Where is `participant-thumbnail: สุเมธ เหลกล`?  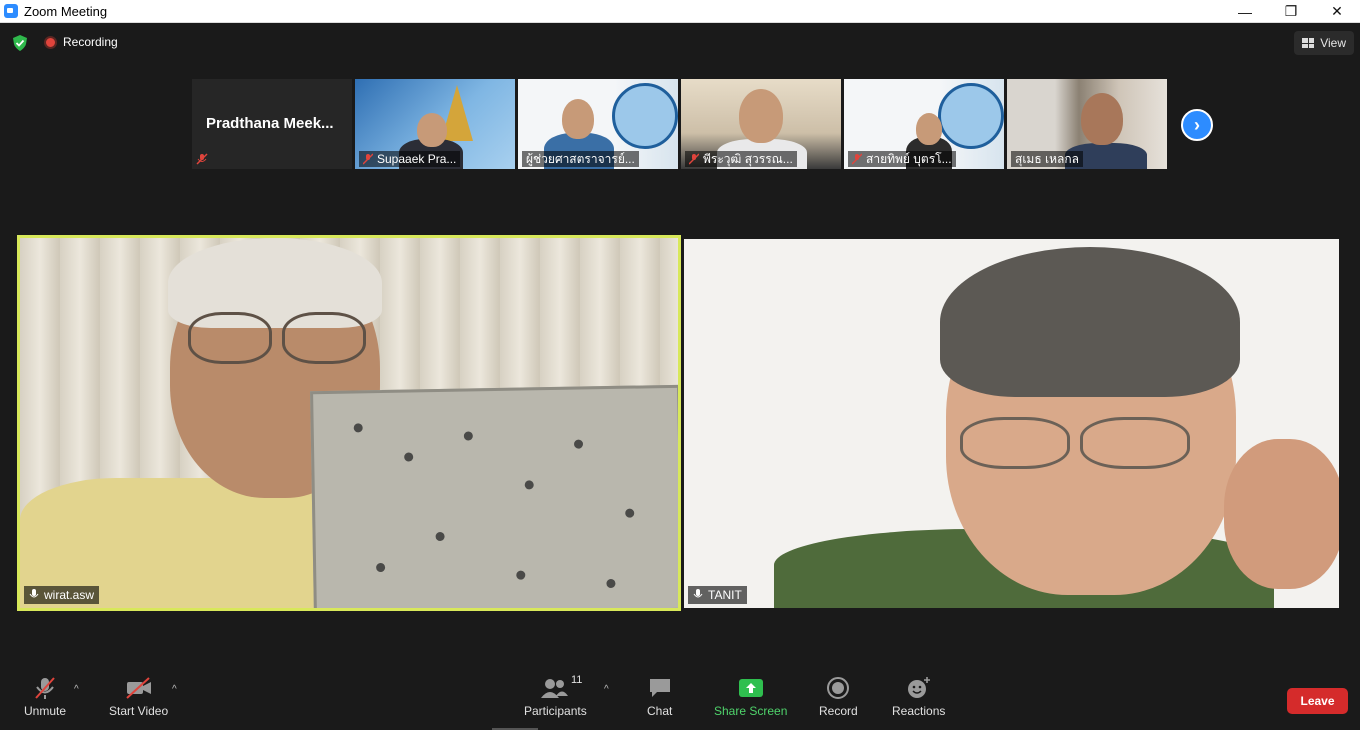 participant-thumbnail: สุเมธ เหลกล is located at coordinates (1087, 124).